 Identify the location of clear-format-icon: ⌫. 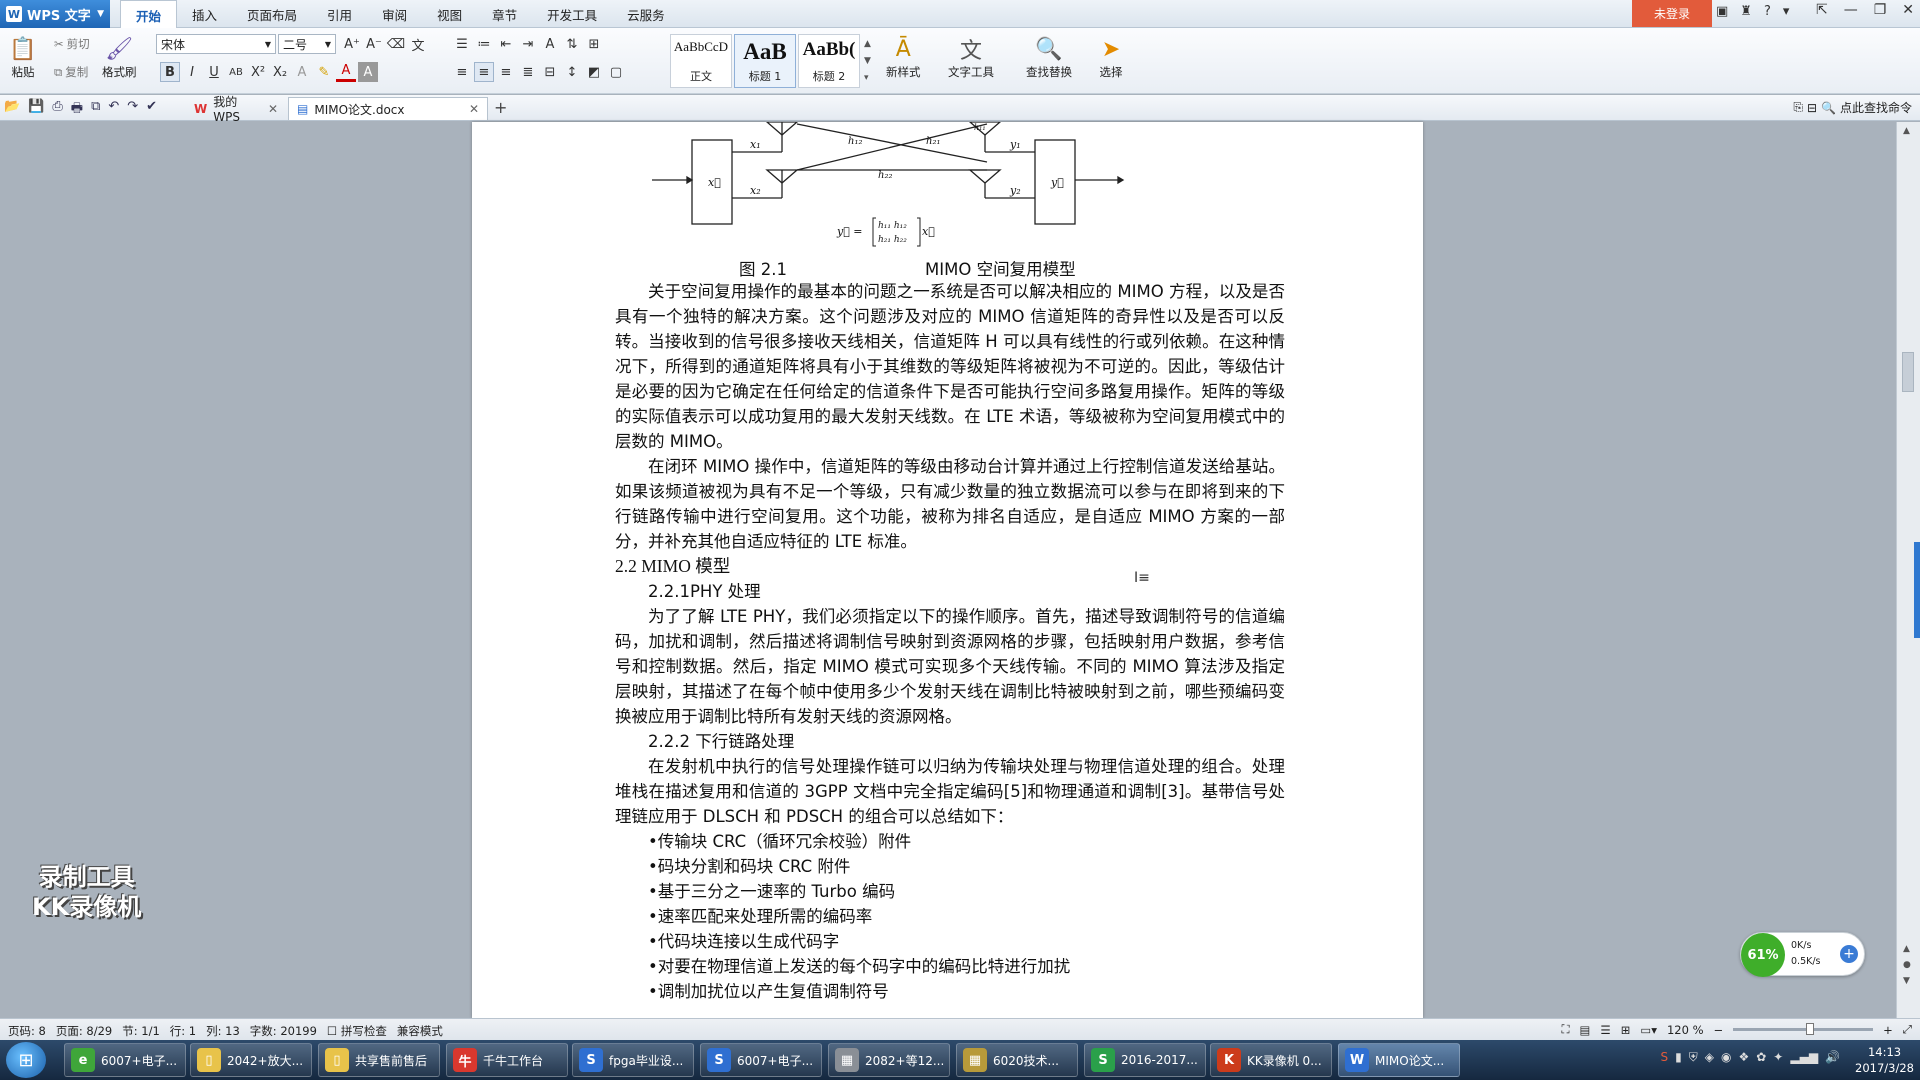
(396, 44).